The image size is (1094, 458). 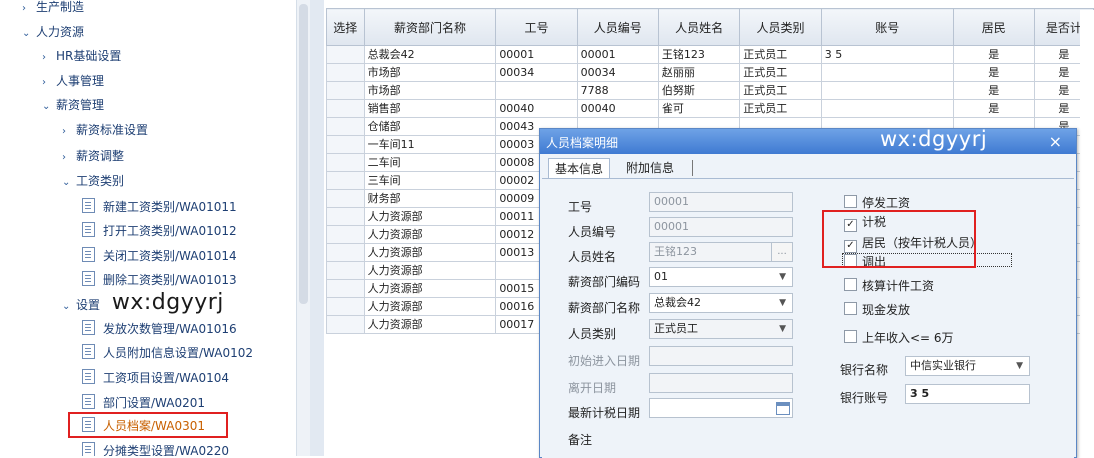 What do you see at coordinates (579, 168) in the screenshot?
I see `tab-basic-info: 基本信息` at bounding box center [579, 168].